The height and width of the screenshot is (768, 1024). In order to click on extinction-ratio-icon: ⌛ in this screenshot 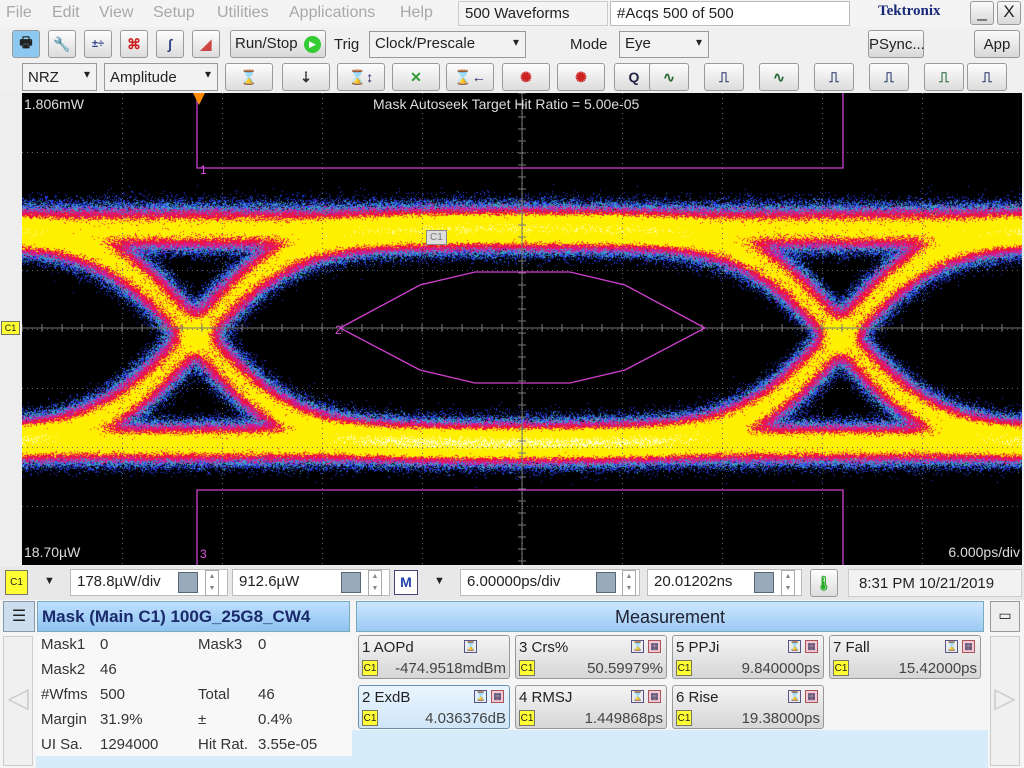, I will do `click(249, 77)`.